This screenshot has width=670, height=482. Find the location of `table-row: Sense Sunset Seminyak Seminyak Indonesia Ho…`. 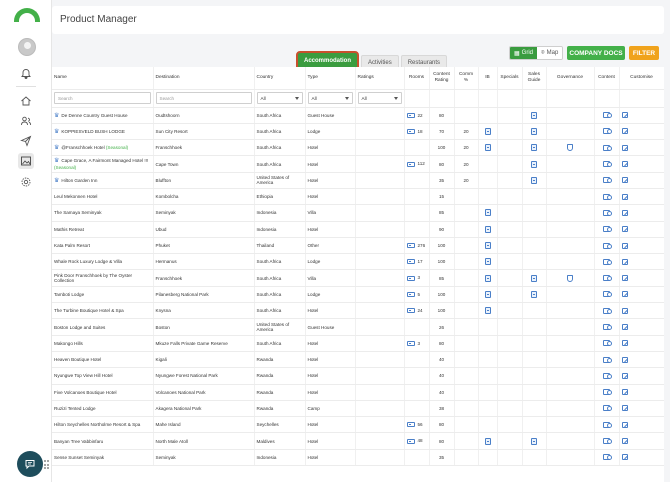

table-row: Sense Sunset Seminyak Seminyak Indonesia Ho… is located at coordinates (358, 458).